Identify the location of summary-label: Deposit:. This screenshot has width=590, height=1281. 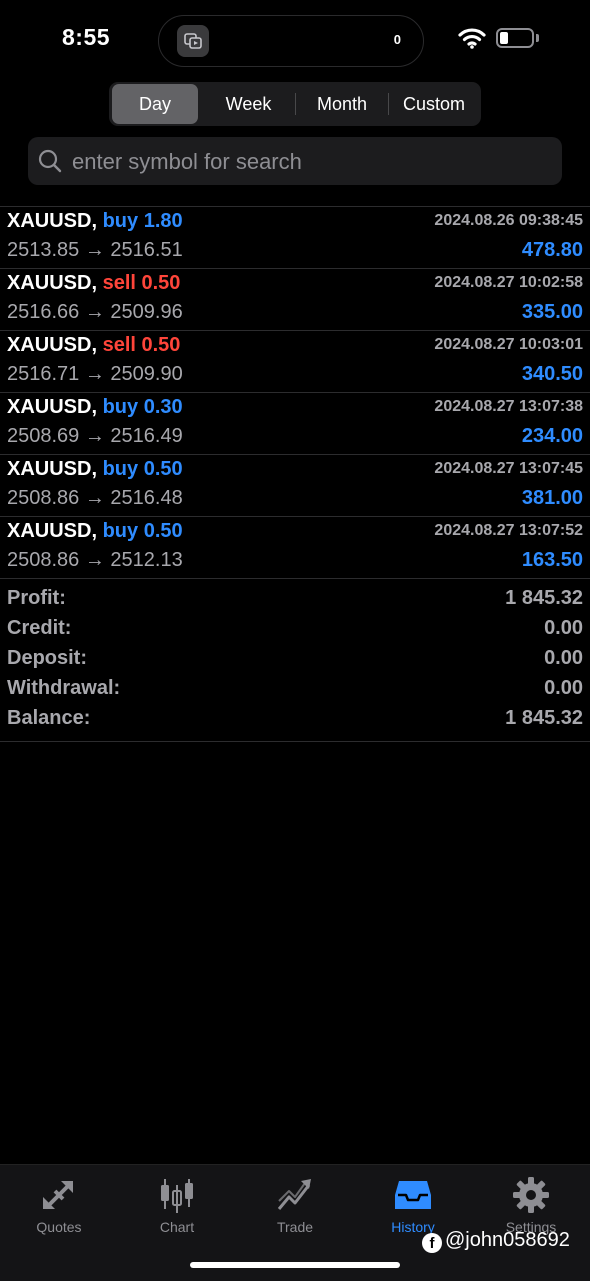
(47, 658).